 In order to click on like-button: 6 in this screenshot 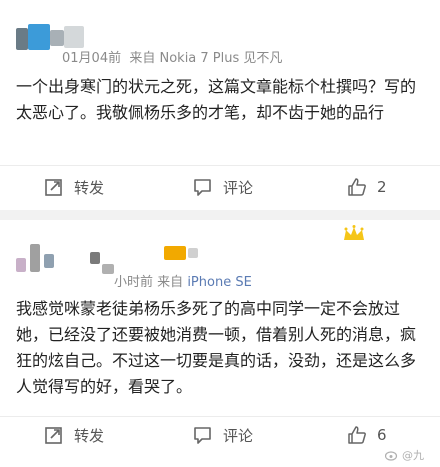, I will do `click(367, 435)`.